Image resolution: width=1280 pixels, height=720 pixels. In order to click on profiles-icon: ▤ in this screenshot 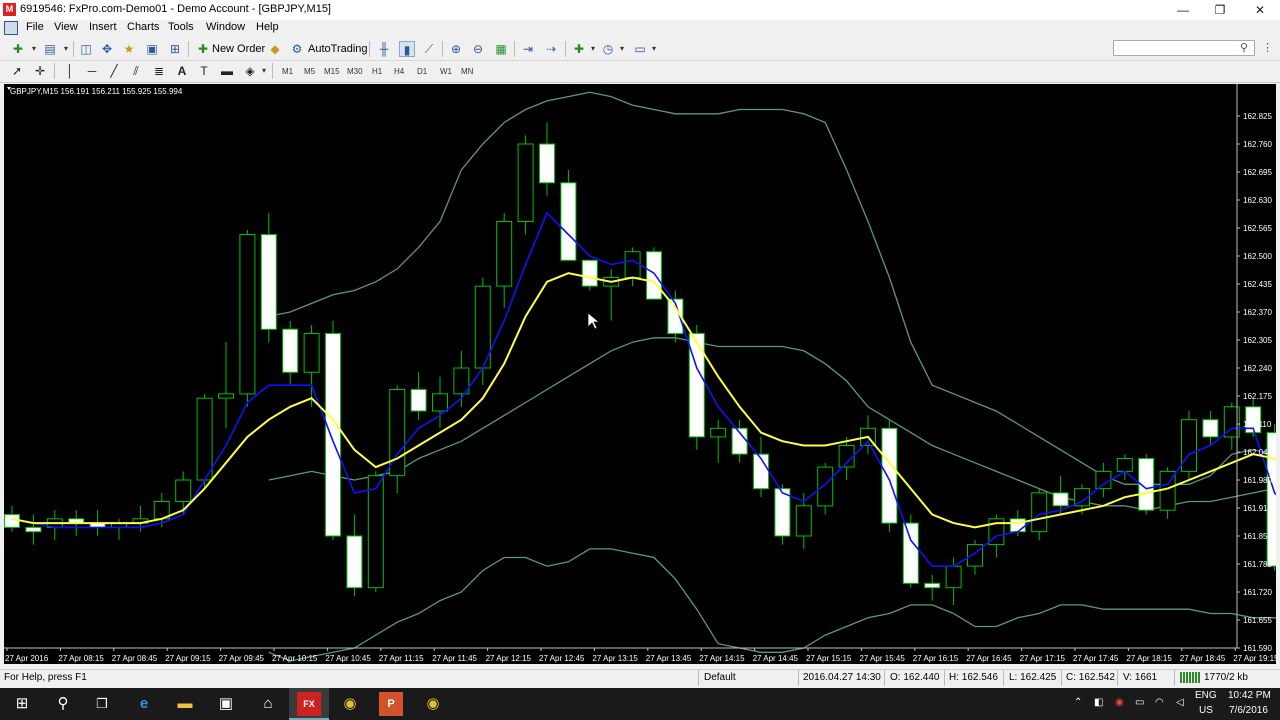, I will do `click(50, 49)`.